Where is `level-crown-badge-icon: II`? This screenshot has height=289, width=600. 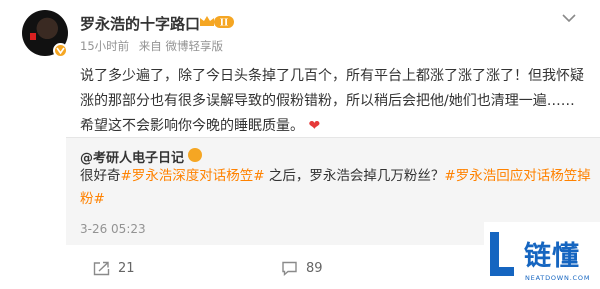 level-crown-badge-icon: II is located at coordinates (217, 22).